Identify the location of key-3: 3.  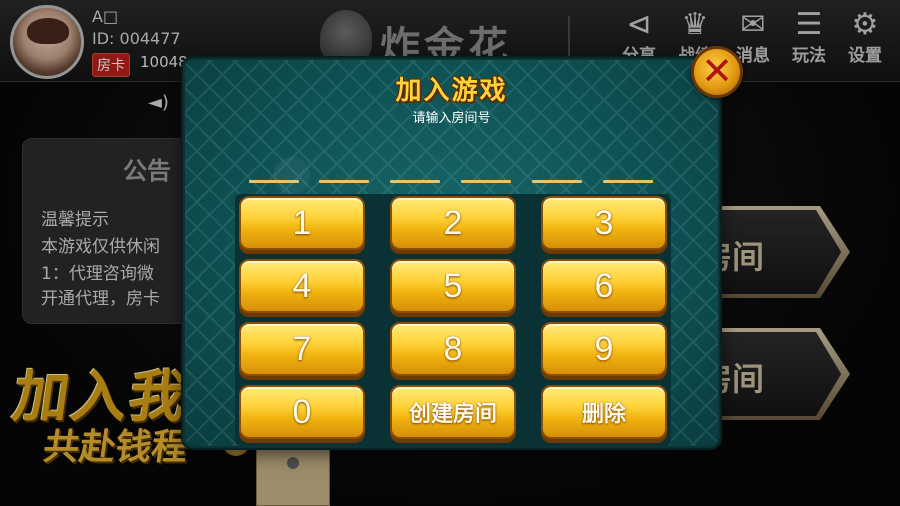
(604, 223).